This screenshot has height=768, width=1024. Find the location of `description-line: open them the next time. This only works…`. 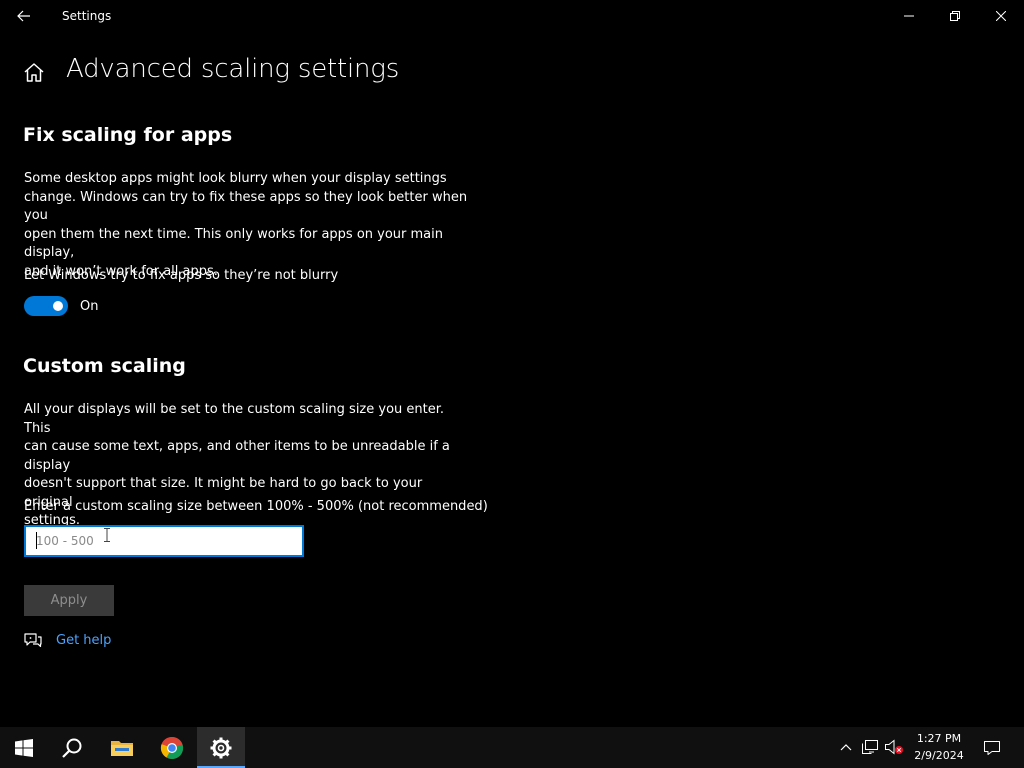

description-line: open them the next time. This only works… is located at coordinates (233, 243).